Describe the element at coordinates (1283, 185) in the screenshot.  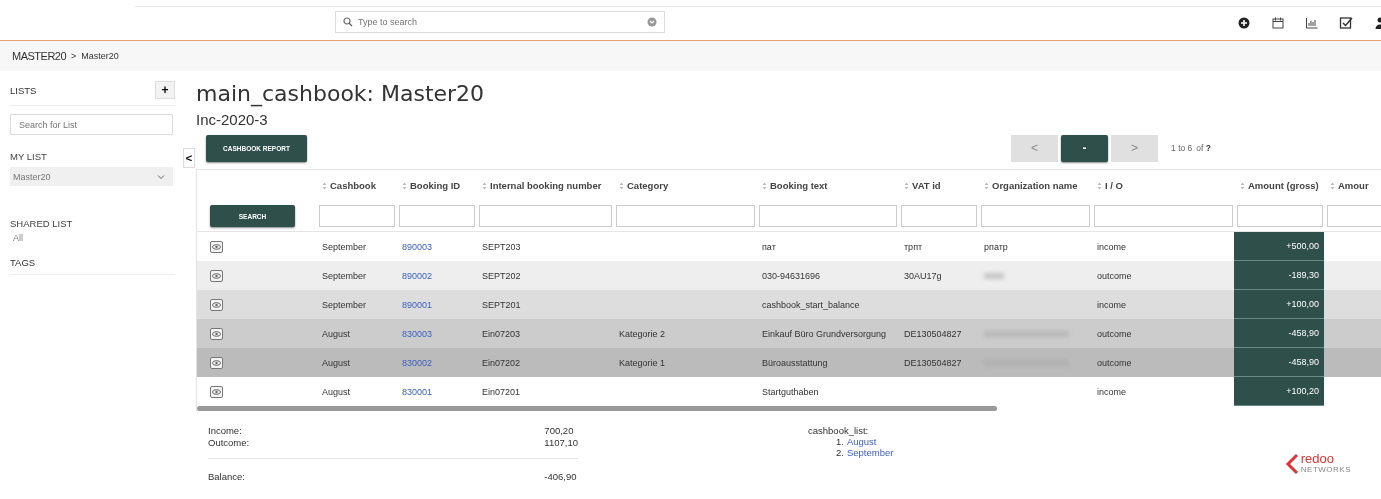
I see `column-header: Amount (gross)` at that location.